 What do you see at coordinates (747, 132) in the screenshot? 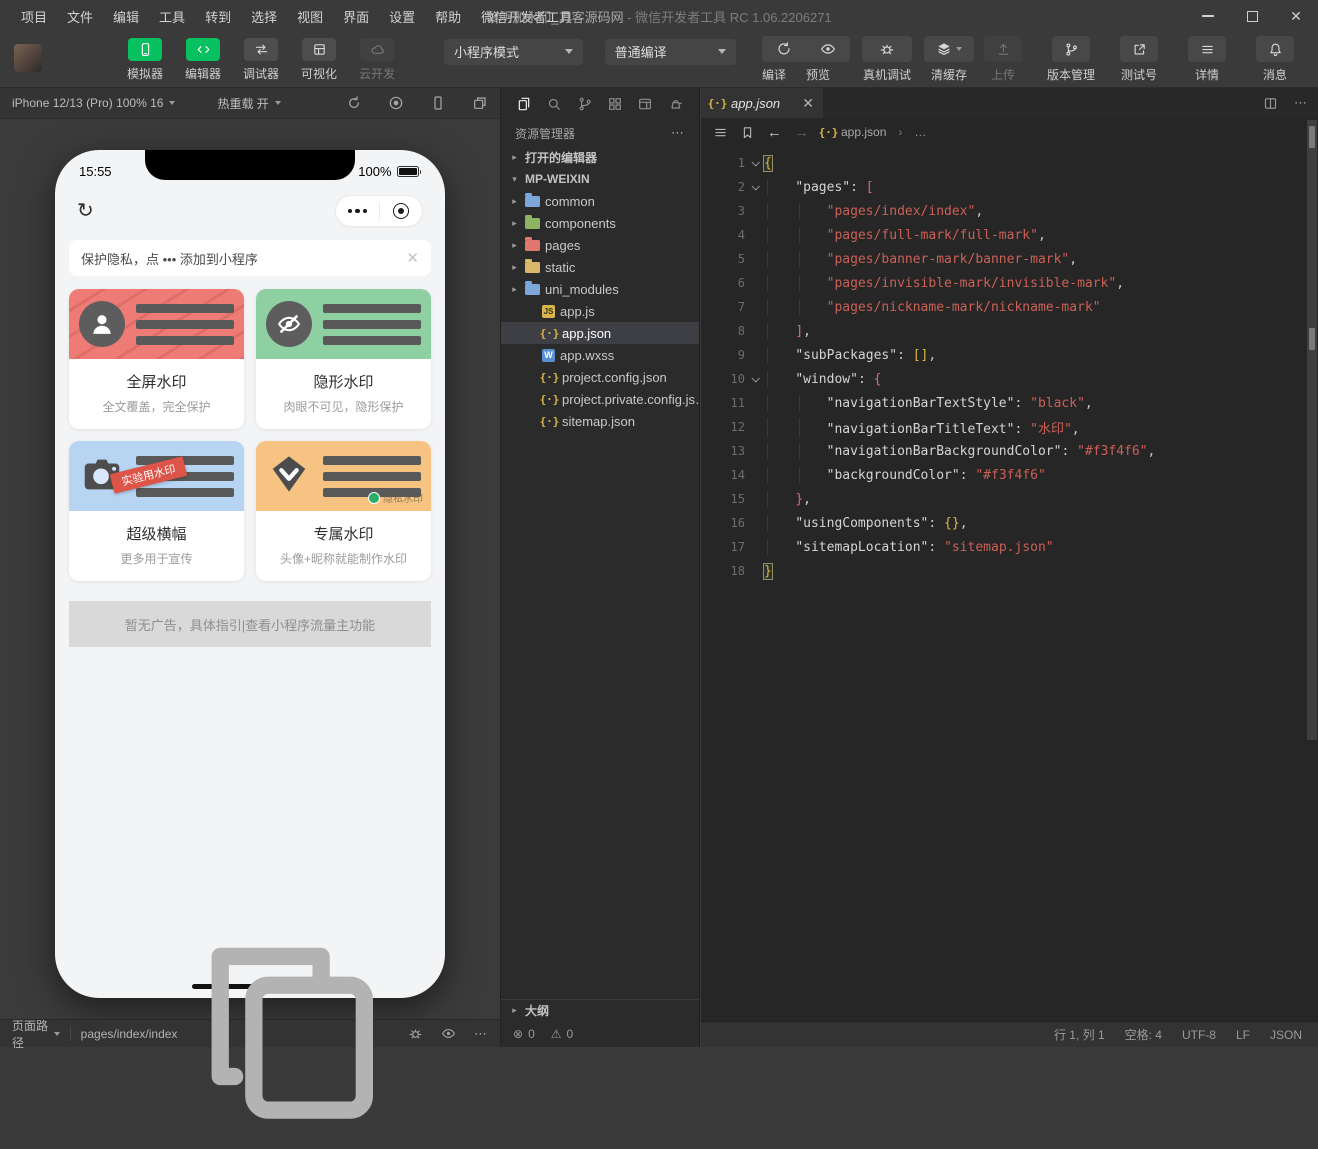
I see `bookmark-icon` at bounding box center [747, 132].